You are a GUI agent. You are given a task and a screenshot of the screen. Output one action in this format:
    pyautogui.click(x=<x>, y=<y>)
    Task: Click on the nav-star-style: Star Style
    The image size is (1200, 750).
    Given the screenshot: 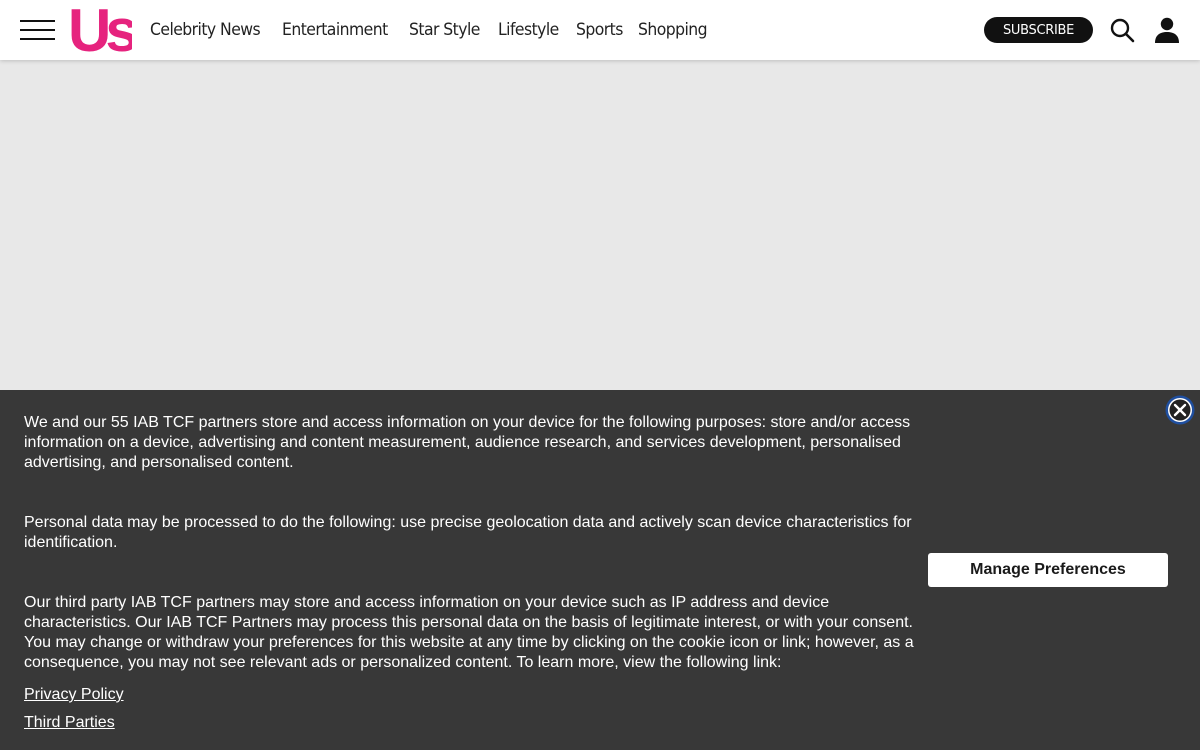 What is the action you would take?
    pyautogui.click(x=444, y=30)
    